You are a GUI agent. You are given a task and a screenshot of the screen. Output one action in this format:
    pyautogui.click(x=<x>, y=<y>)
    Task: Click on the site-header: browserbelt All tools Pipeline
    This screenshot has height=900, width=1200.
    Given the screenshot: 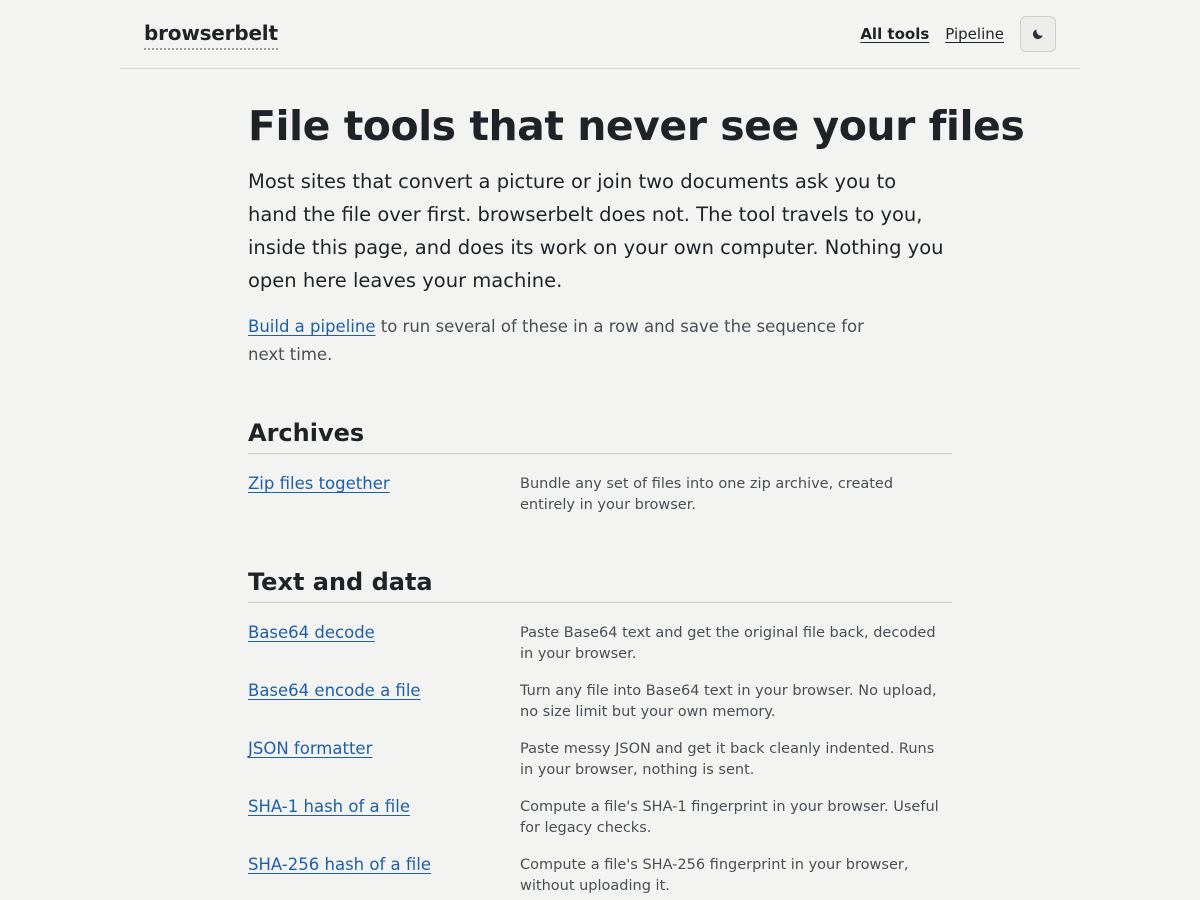 What is the action you would take?
    pyautogui.click(x=600, y=34)
    